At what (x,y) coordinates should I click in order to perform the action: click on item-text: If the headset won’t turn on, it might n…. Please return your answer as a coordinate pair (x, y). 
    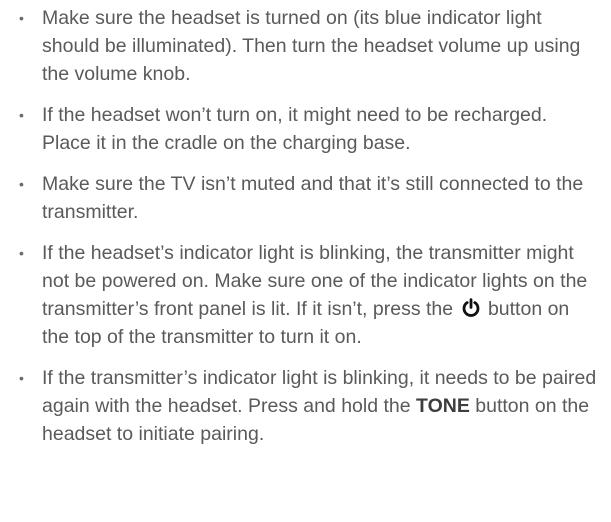
    Looking at the image, I should click on (295, 129).